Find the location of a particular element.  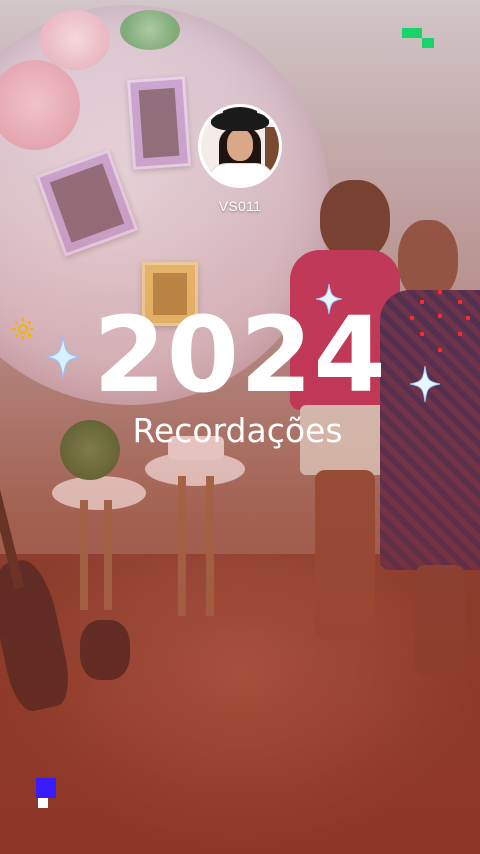

profile-photo-icon is located at coordinates (240, 146).